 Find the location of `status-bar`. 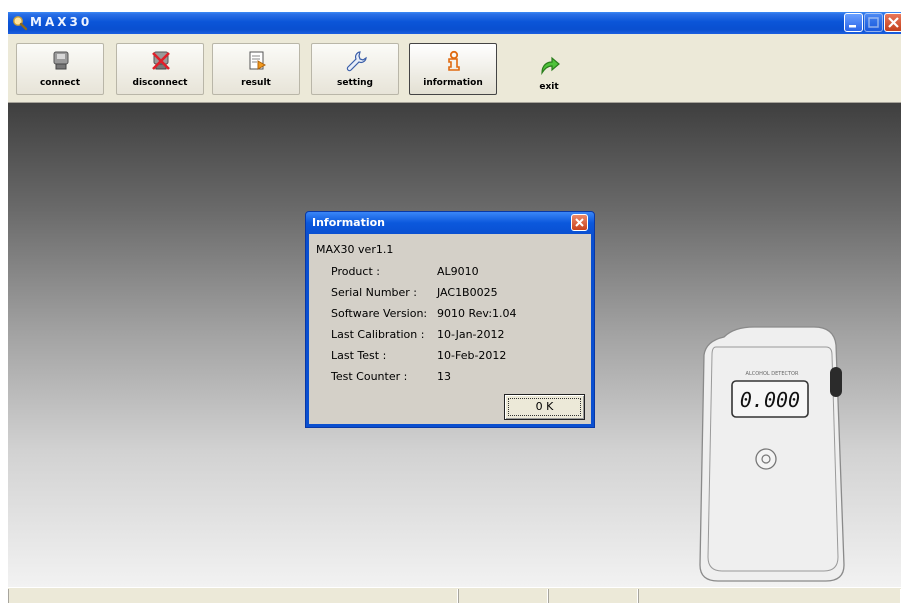

status-bar is located at coordinates (454, 595).